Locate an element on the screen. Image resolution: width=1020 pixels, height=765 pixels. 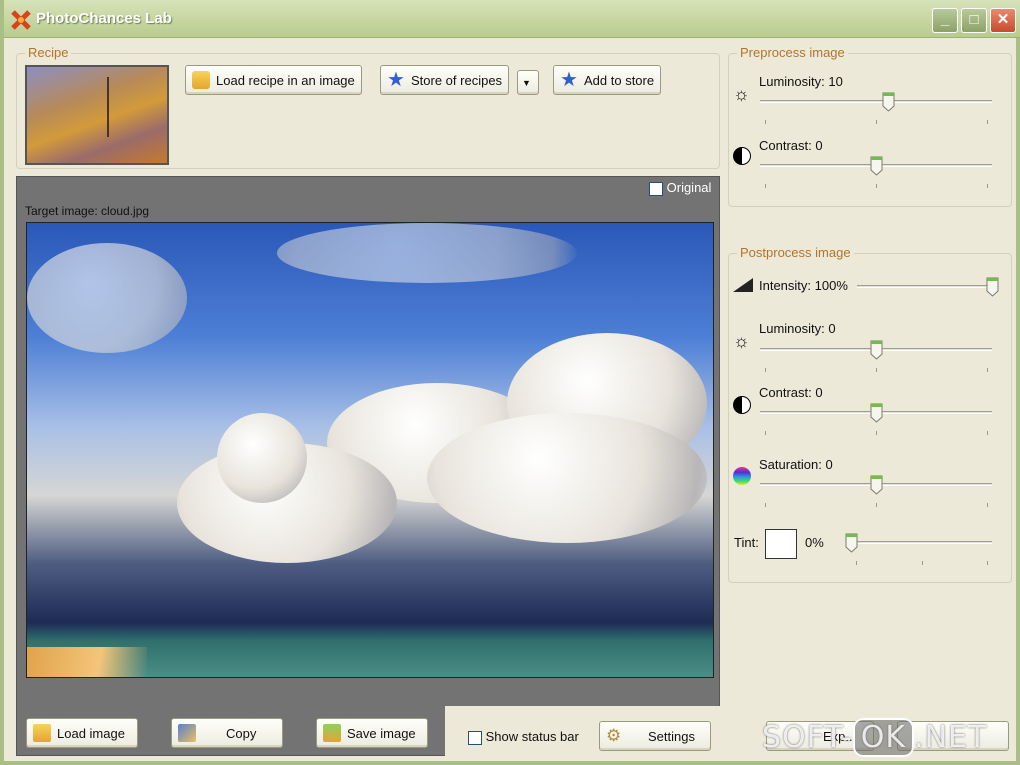
chevron-down-icon: ▼ is located at coordinates (526, 82).